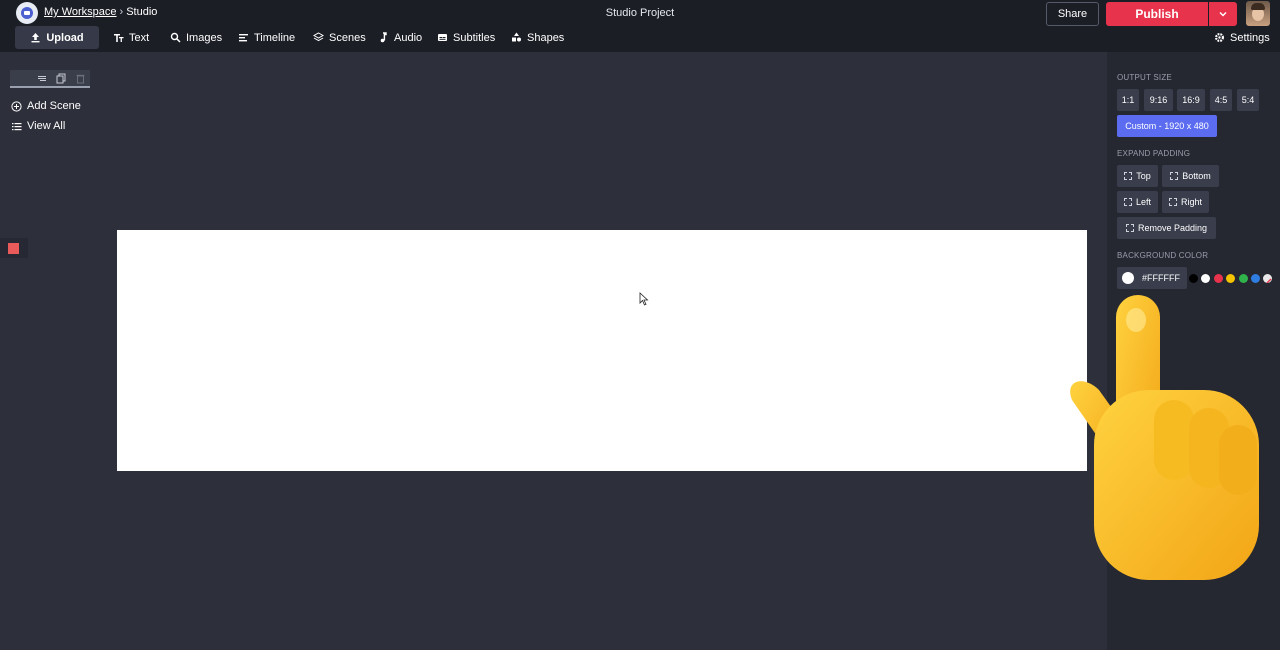 The image size is (1280, 650). I want to click on timeline-tool-label: Timeline, so click(275, 37).